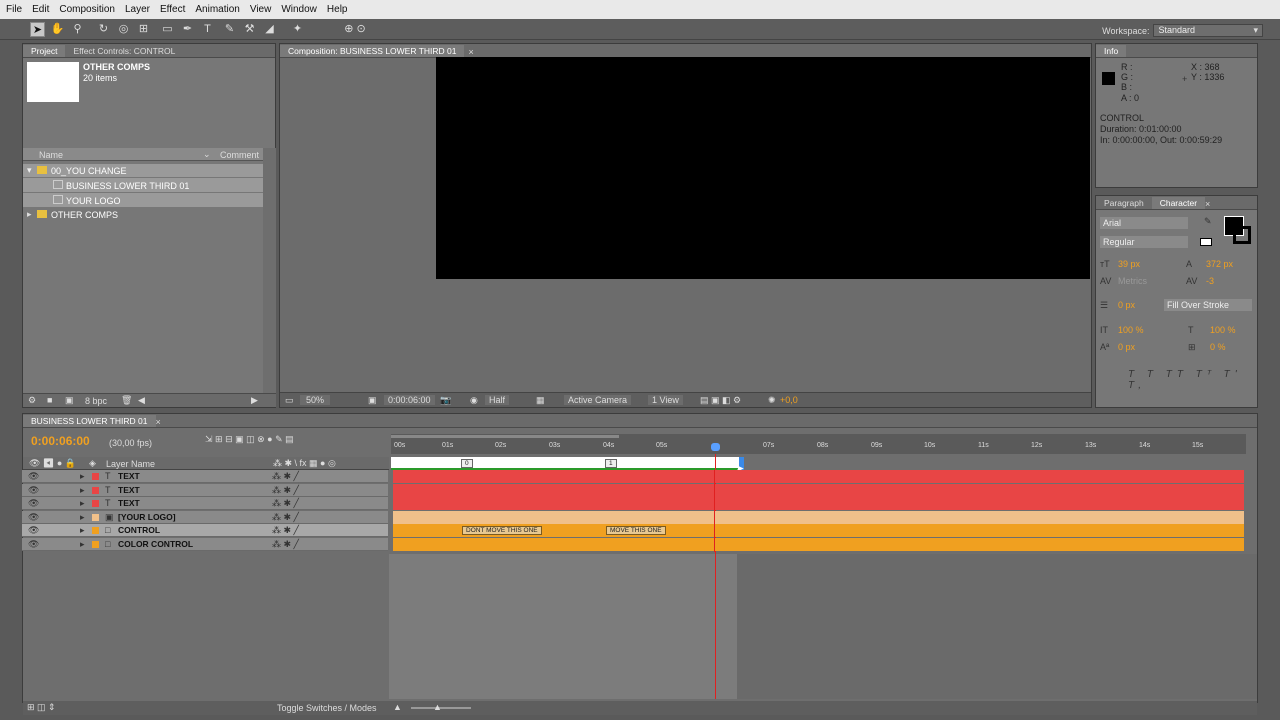  Describe the element at coordinates (289, 400) in the screenshot. I see `always-preview-icon: ▭` at that location.